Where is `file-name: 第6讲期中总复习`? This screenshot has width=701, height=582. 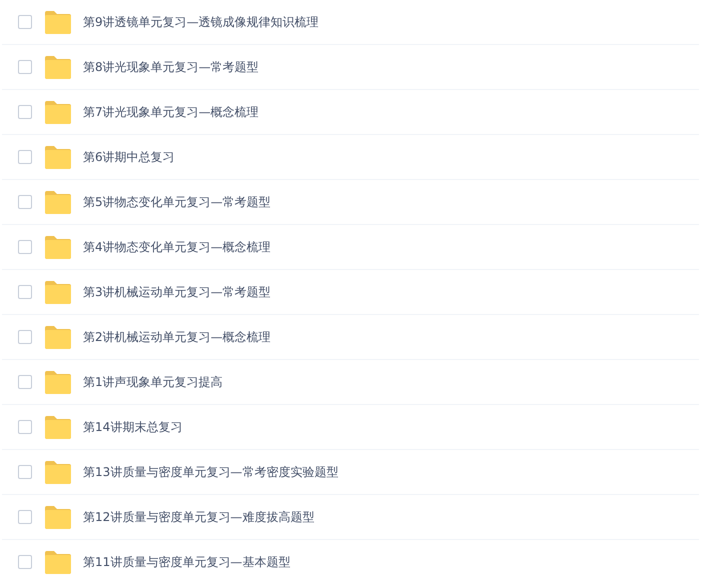 file-name: 第6讲期中总复习 is located at coordinates (129, 157).